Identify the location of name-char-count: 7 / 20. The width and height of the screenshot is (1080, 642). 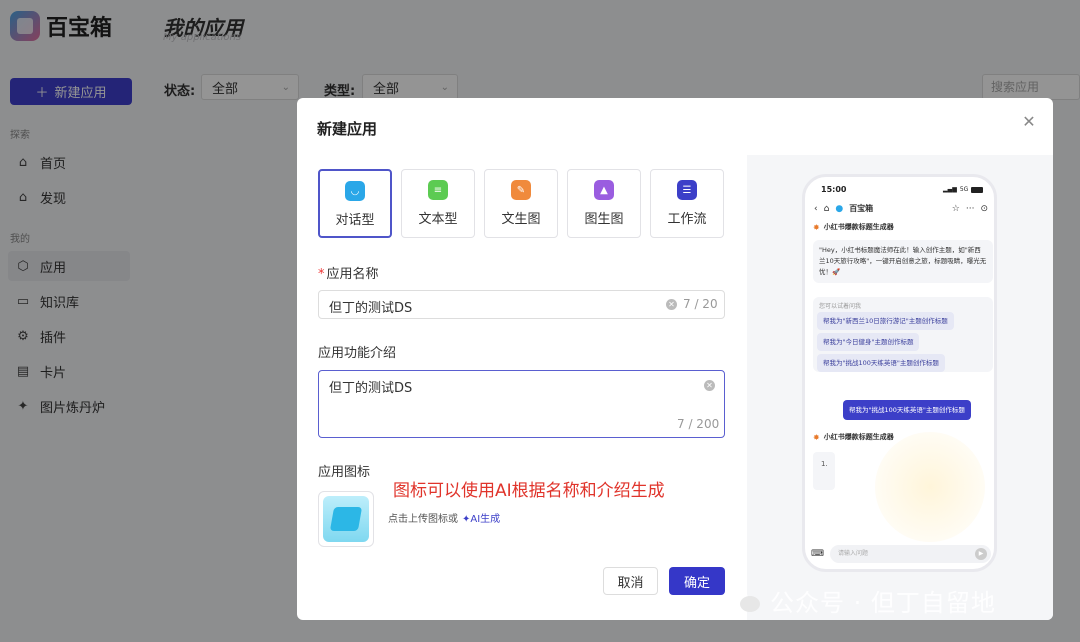
(700, 304).